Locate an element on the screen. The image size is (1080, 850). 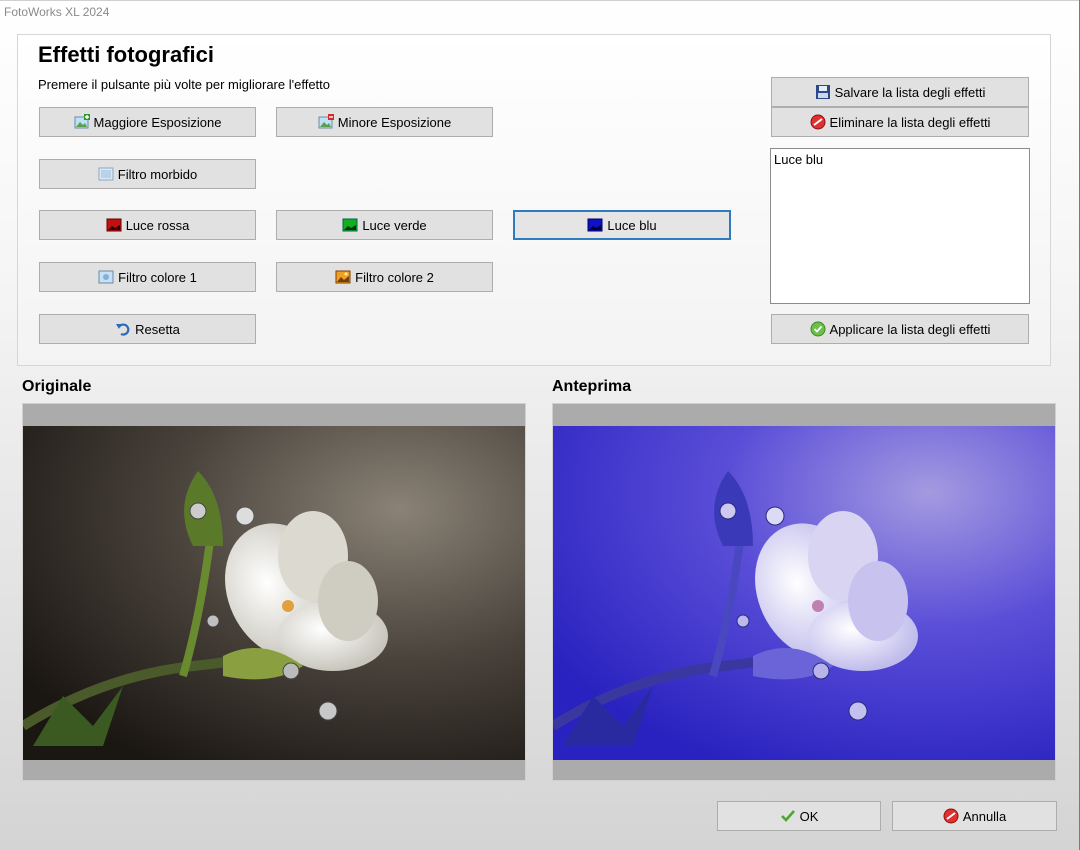
reset-button: Resetta is located at coordinates (147, 329).